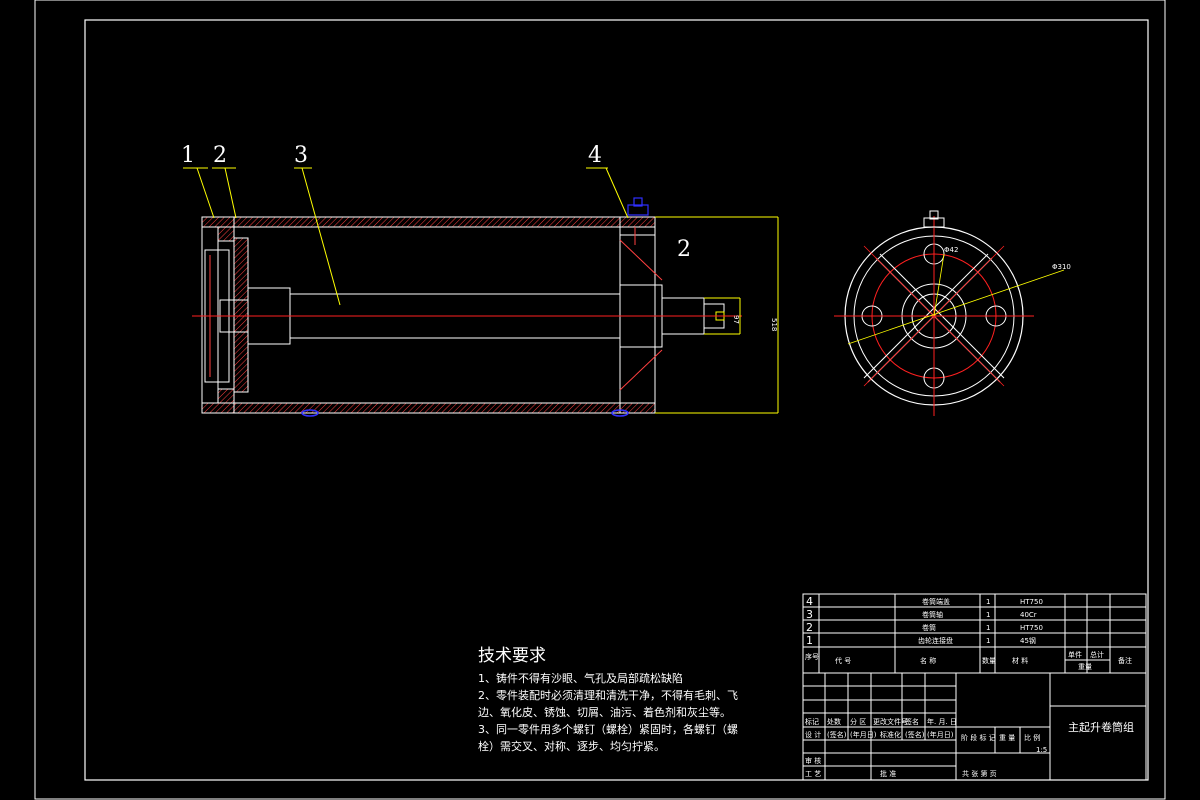  I want to click on tb-zone: 分 区, so click(858, 721).